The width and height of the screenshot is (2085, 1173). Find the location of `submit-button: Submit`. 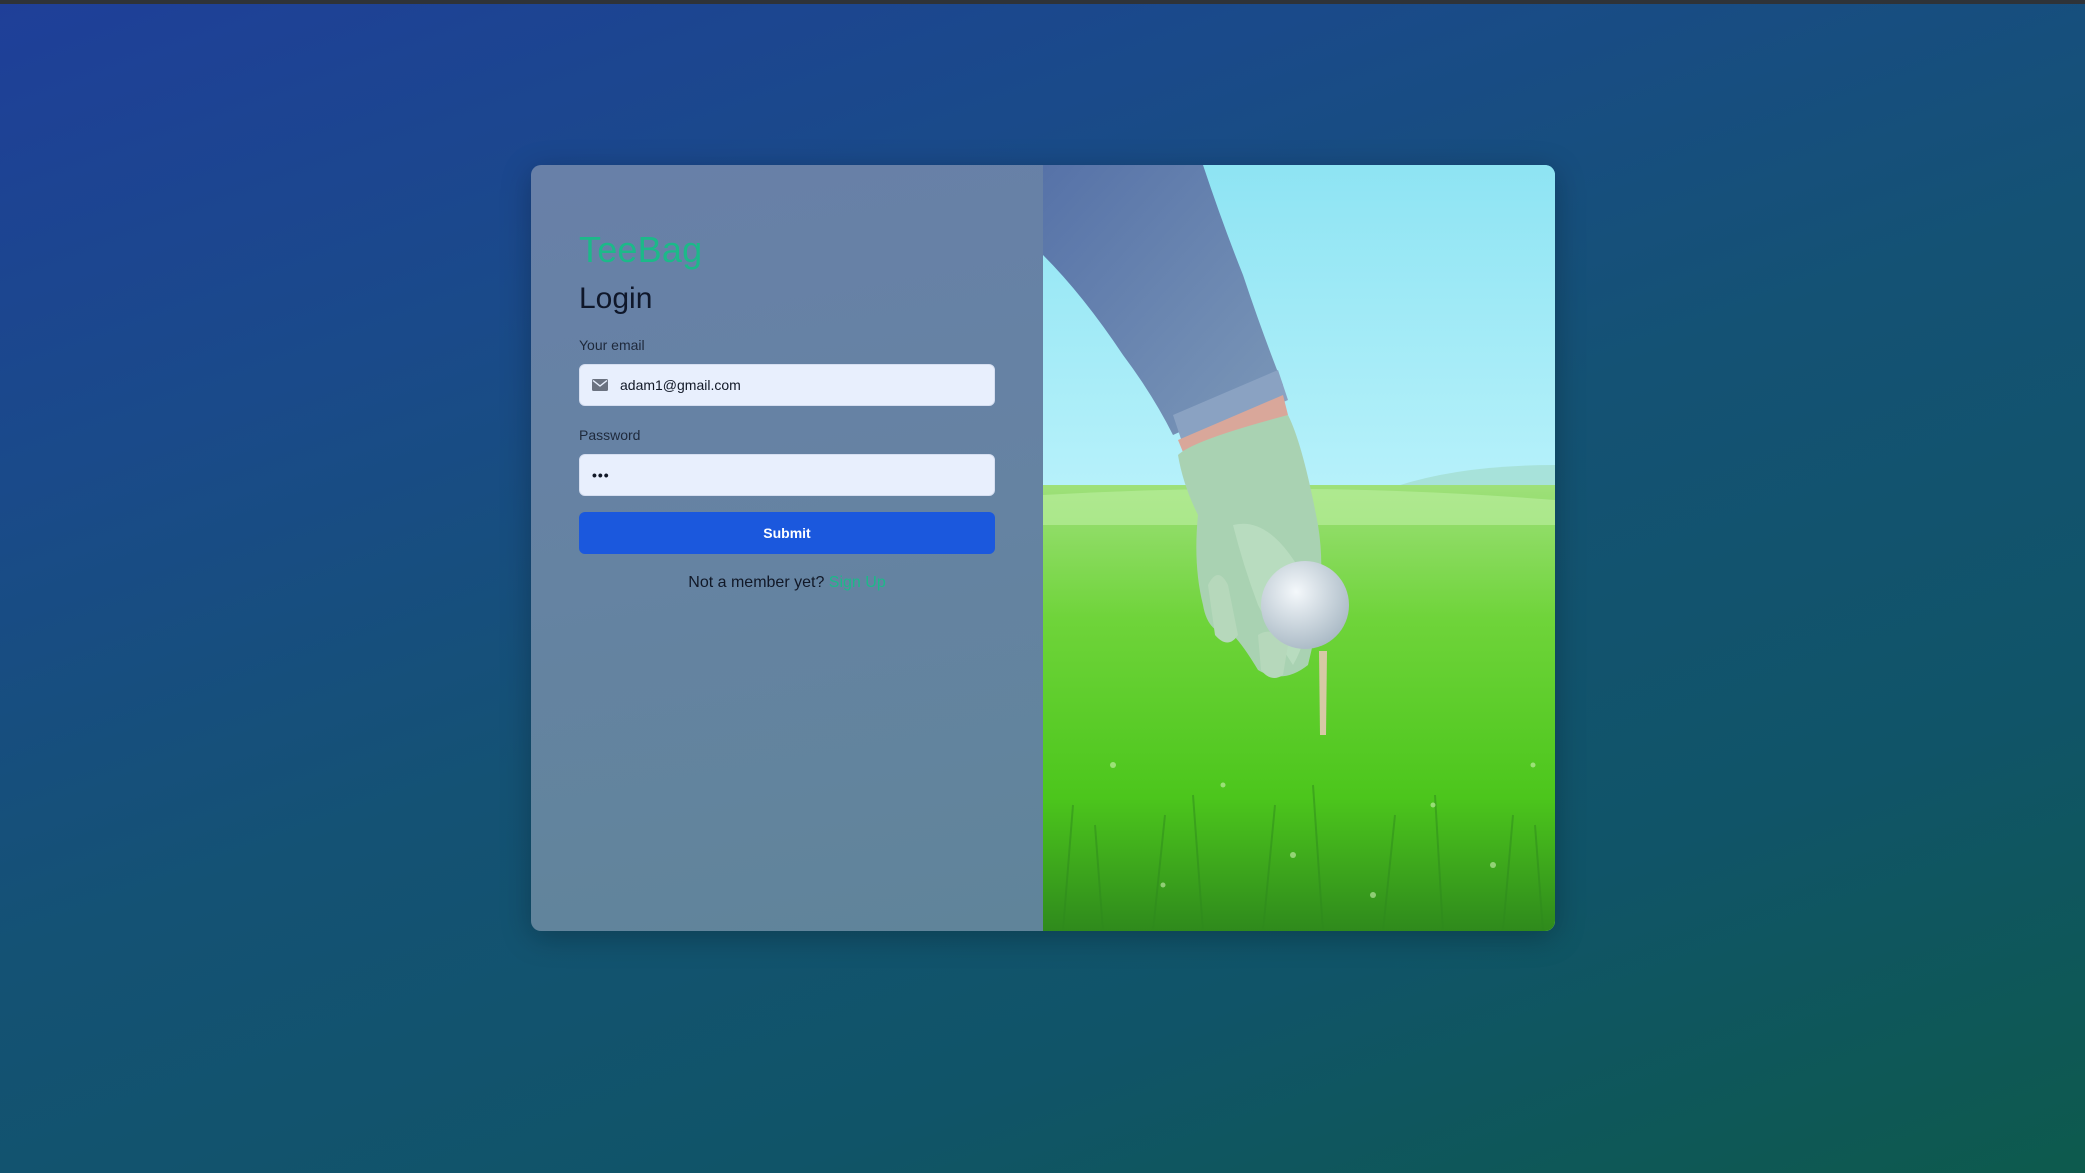

submit-button: Submit is located at coordinates (787, 533).